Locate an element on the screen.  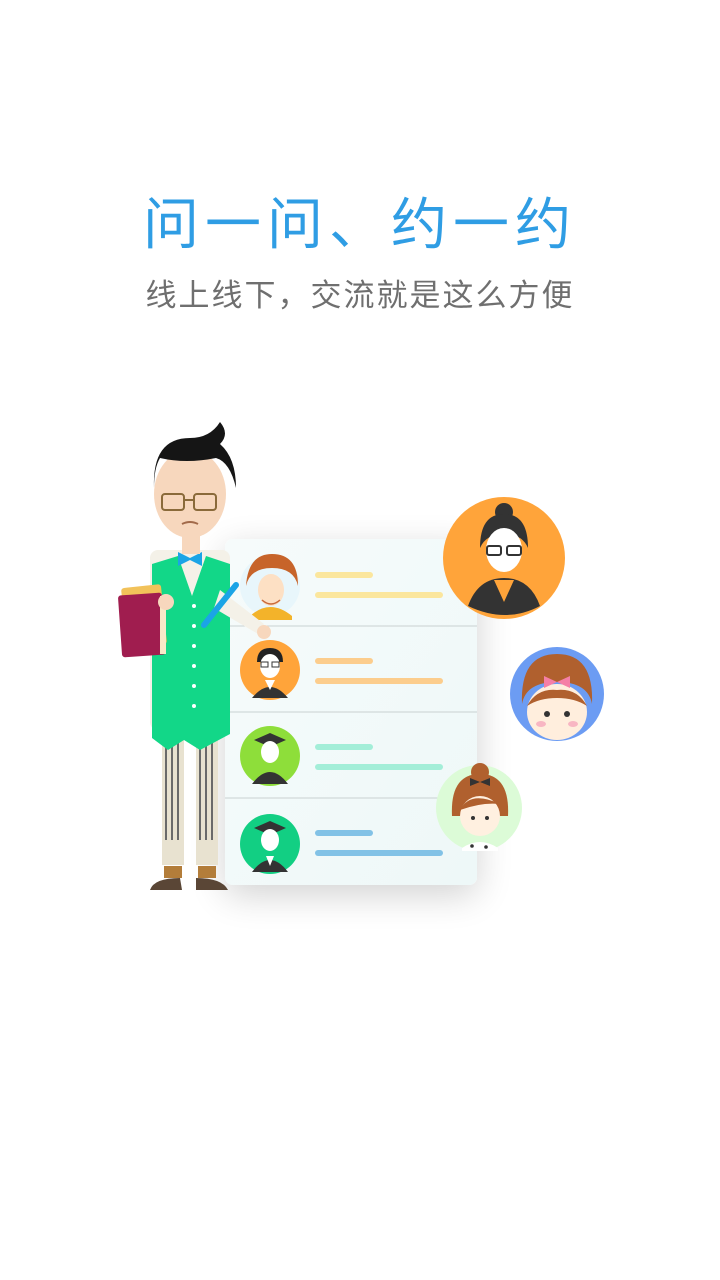
onboarding-title: 问一问、约一约 is located at coordinates (360, 225).